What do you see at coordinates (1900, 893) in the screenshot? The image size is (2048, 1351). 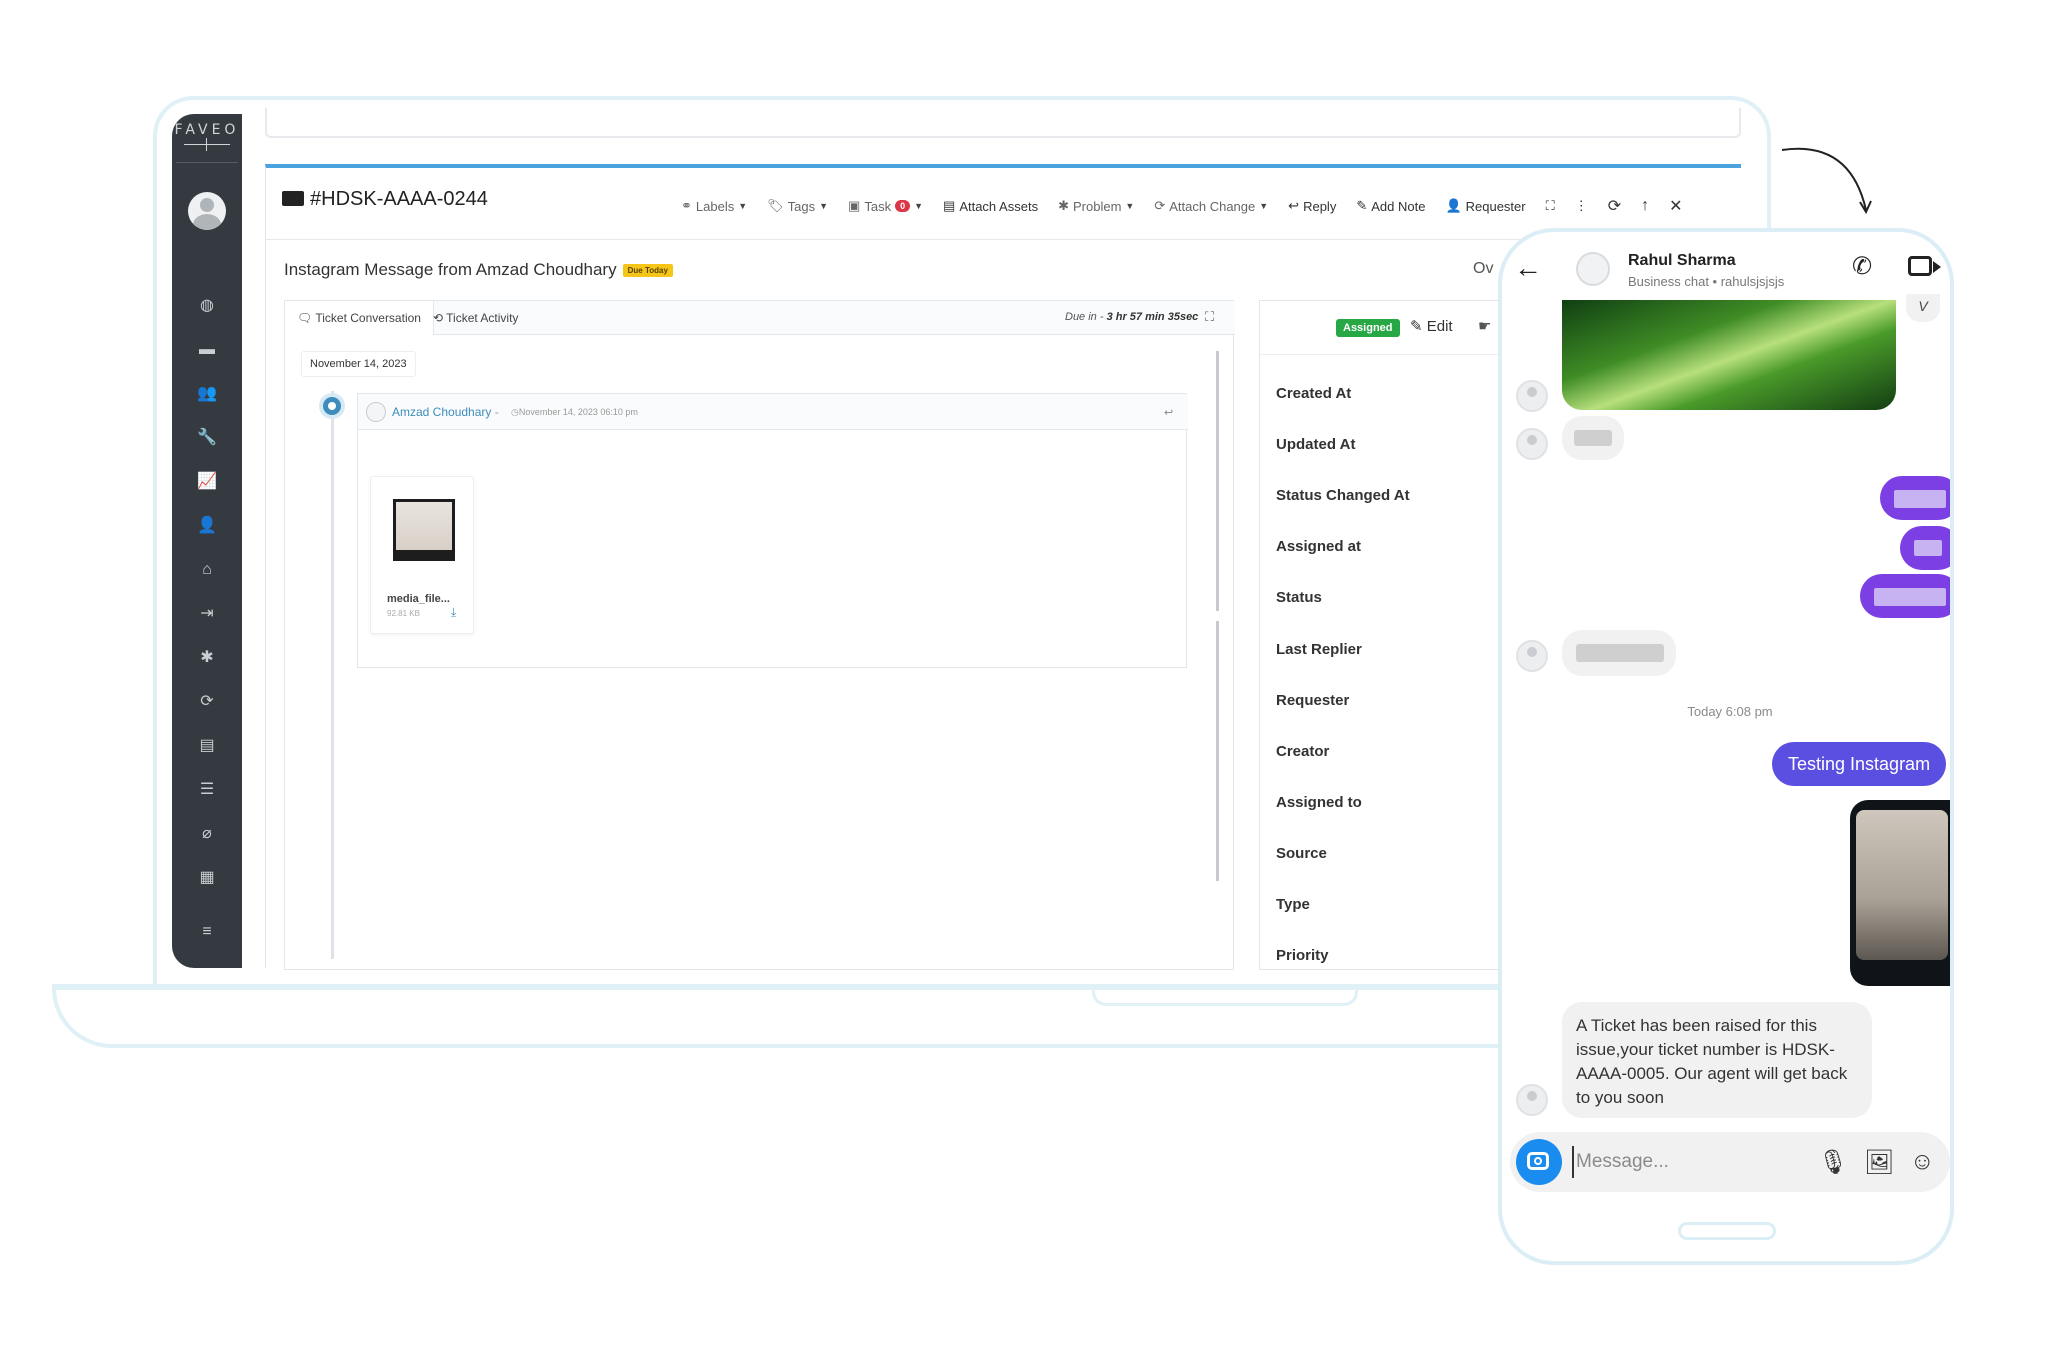 I see `sent-photo` at bounding box center [1900, 893].